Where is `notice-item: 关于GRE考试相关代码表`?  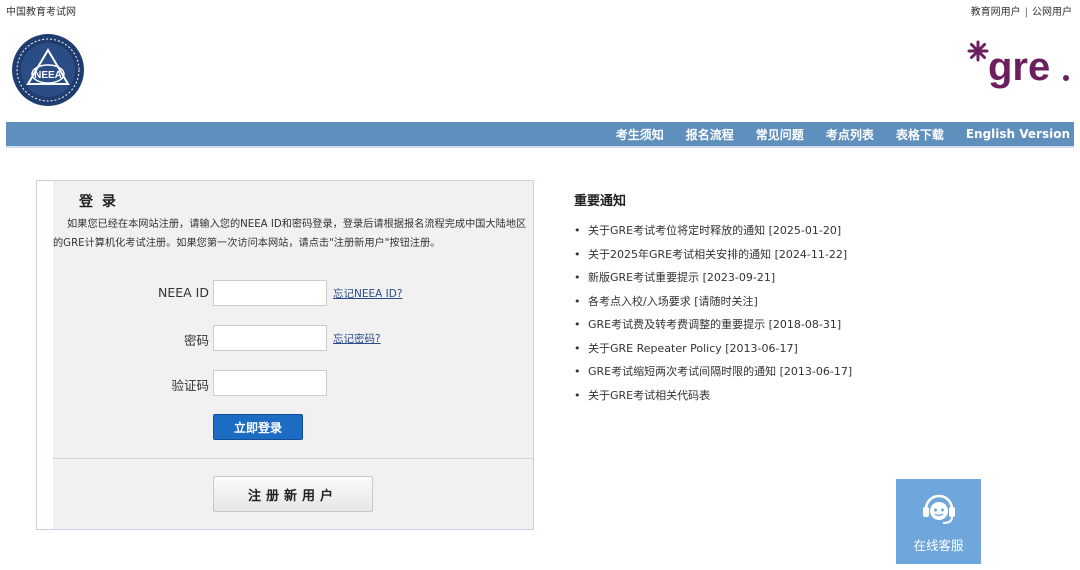
notice-item: 关于GRE考试相关代码表 is located at coordinates (804, 396).